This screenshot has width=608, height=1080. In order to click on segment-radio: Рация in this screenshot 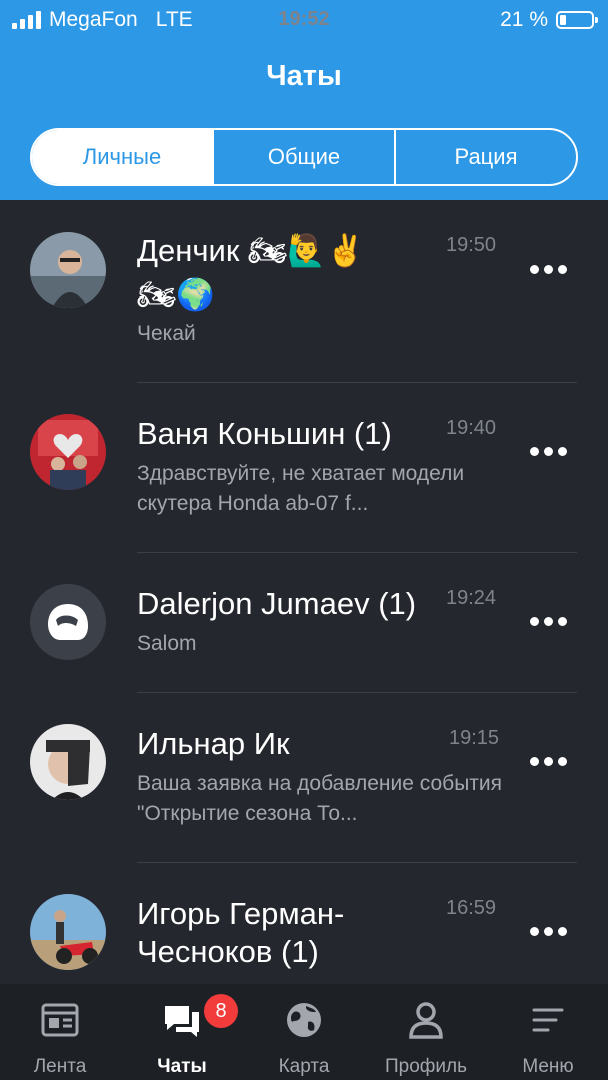, I will do `click(485, 157)`.